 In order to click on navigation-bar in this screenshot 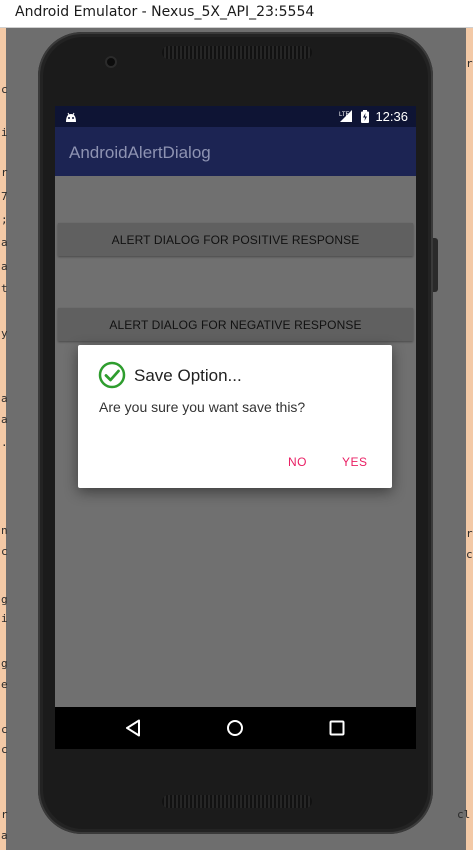, I will do `click(235, 728)`.